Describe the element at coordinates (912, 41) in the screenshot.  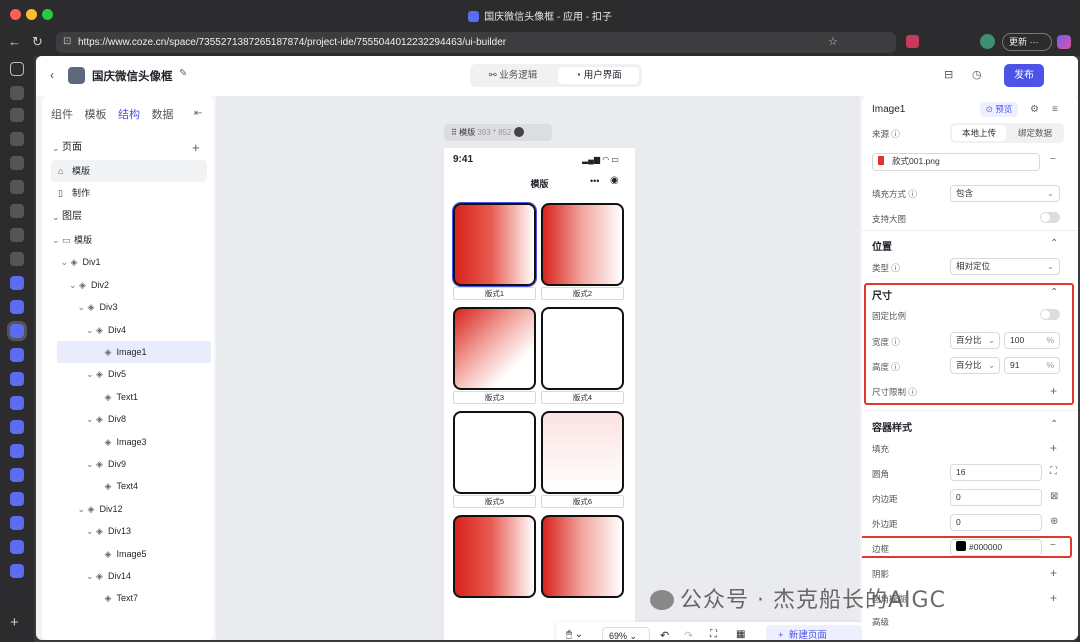
I see `extension-icon` at that location.